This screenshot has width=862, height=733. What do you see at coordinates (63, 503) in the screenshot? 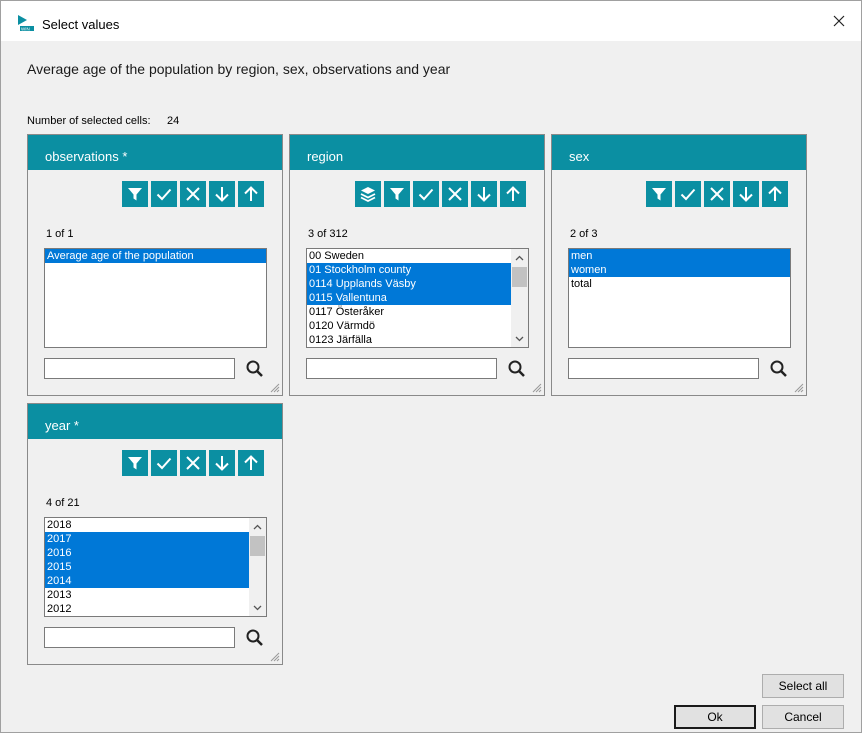
I see `panel-count: 4 of 21` at bounding box center [63, 503].